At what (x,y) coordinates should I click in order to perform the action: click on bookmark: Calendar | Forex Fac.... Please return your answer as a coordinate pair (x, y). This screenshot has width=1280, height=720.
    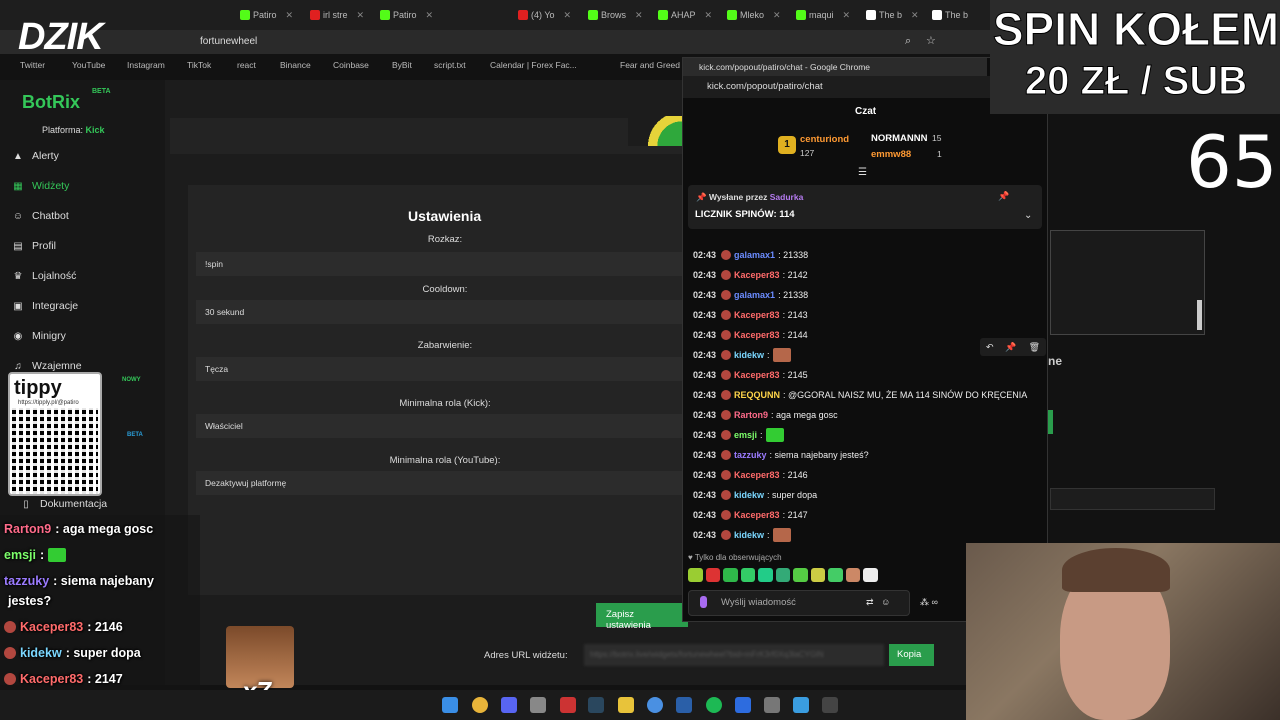
    Looking at the image, I should click on (533, 65).